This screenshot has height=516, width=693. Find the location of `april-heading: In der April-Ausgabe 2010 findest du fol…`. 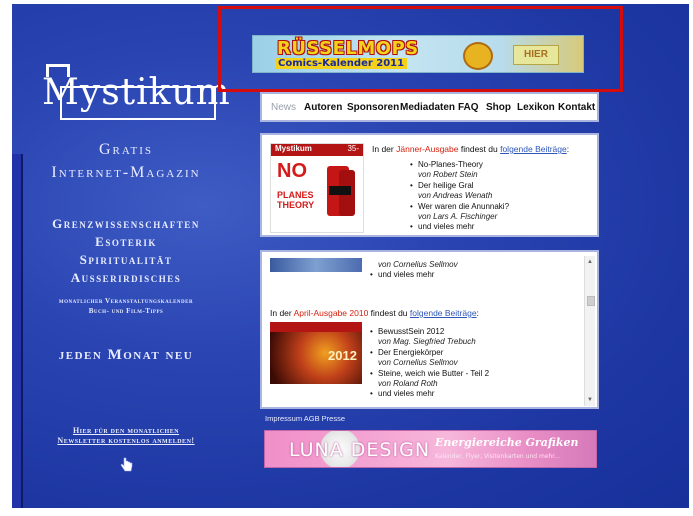

april-heading: In der April-Ausgabe 2010 findest du fol… is located at coordinates (374, 313).